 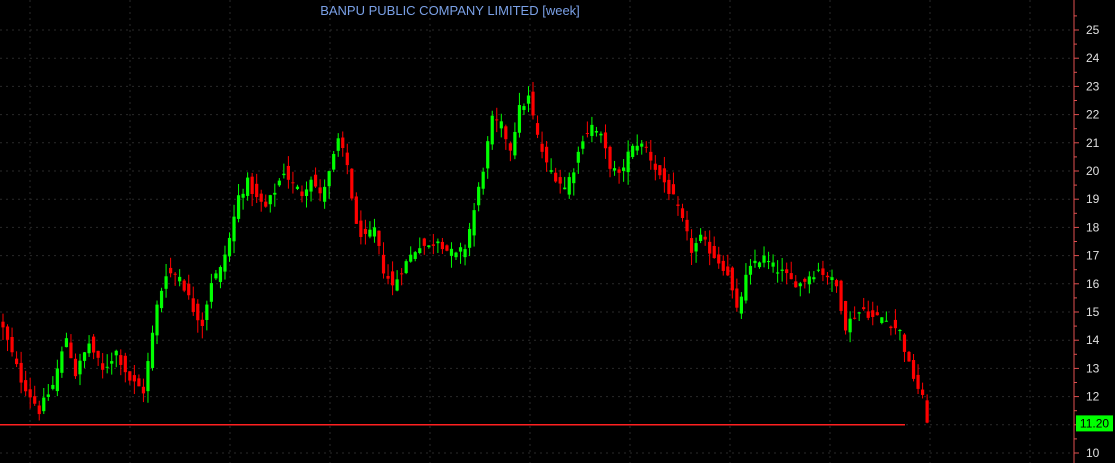 I want to click on current-price-label: 11.20, so click(x=1094, y=423).